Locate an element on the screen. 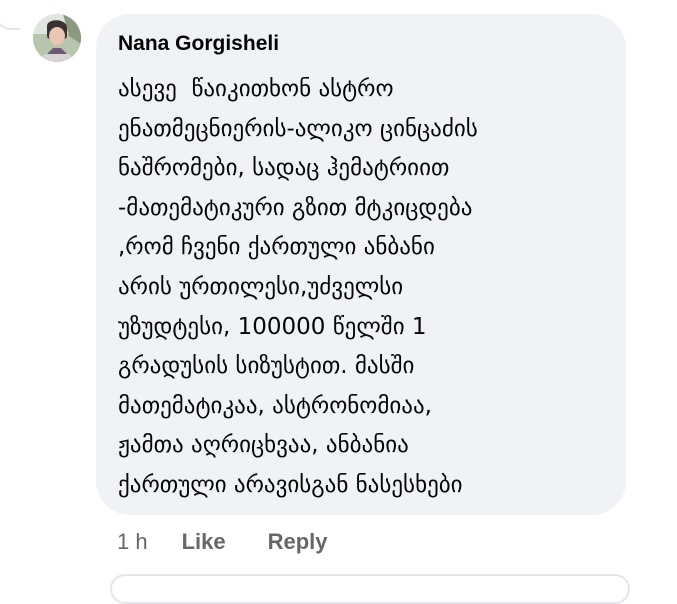 The image size is (677, 604). comment-line: არის ურთილესი,უძველსი is located at coordinates (261, 286).